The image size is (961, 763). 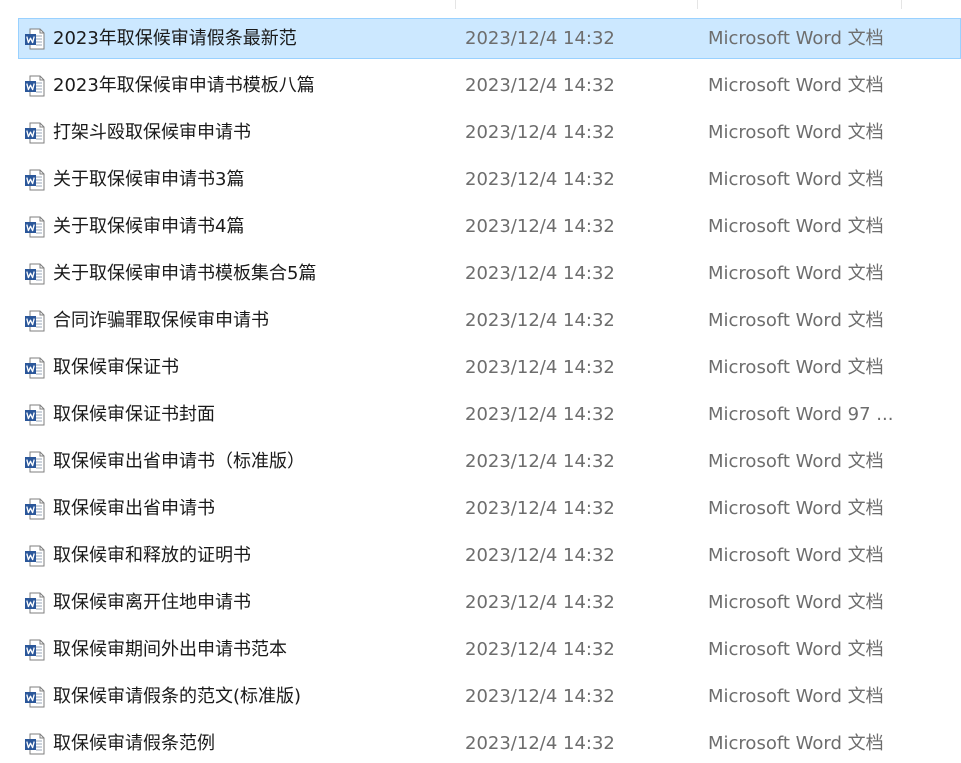 What do you see at coordinates (175, 38) in the screenshot?
I see `file-name: 2023年取保候审请假条最新范` at bounding box center [175, 38].